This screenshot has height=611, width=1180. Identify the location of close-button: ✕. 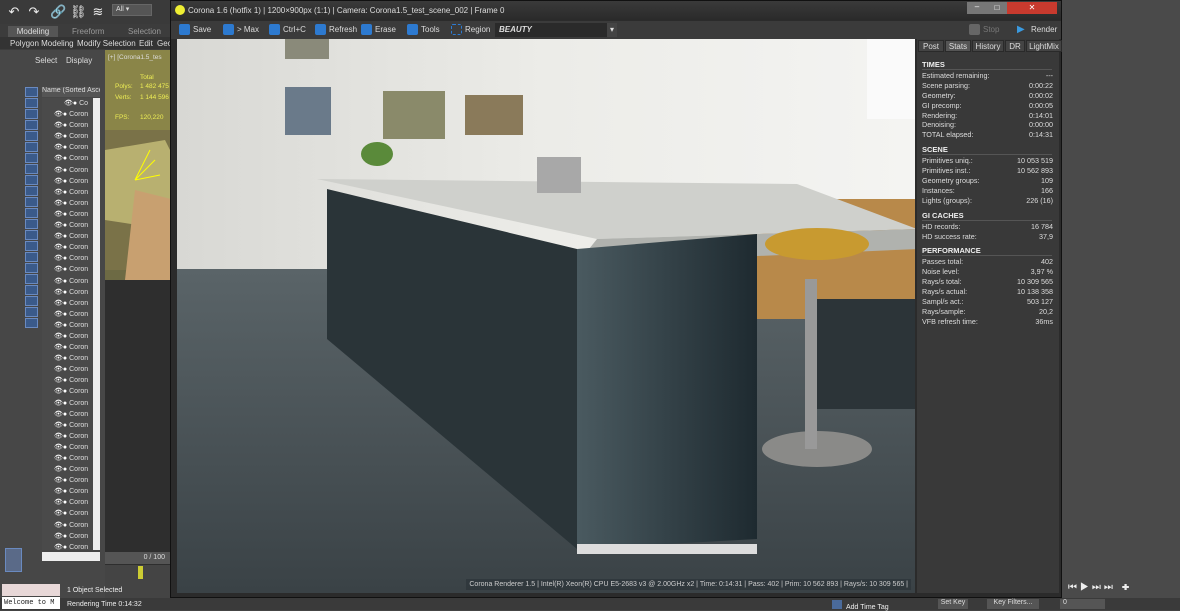
(1032, 8).